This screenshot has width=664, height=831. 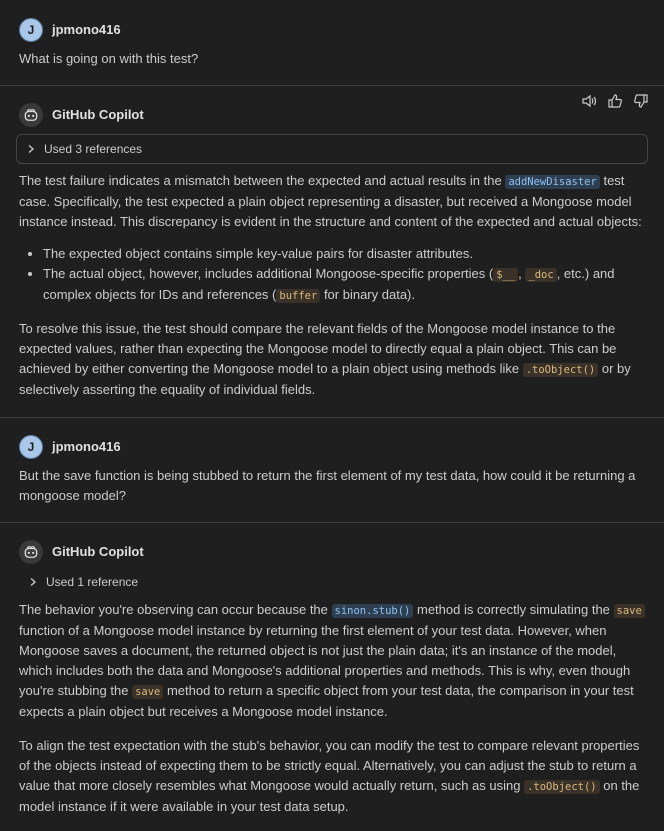 What do you see at coordinates (298, 296) in the screenshot?
I see `inline-code: buffer` at bounding box center [298, 296].